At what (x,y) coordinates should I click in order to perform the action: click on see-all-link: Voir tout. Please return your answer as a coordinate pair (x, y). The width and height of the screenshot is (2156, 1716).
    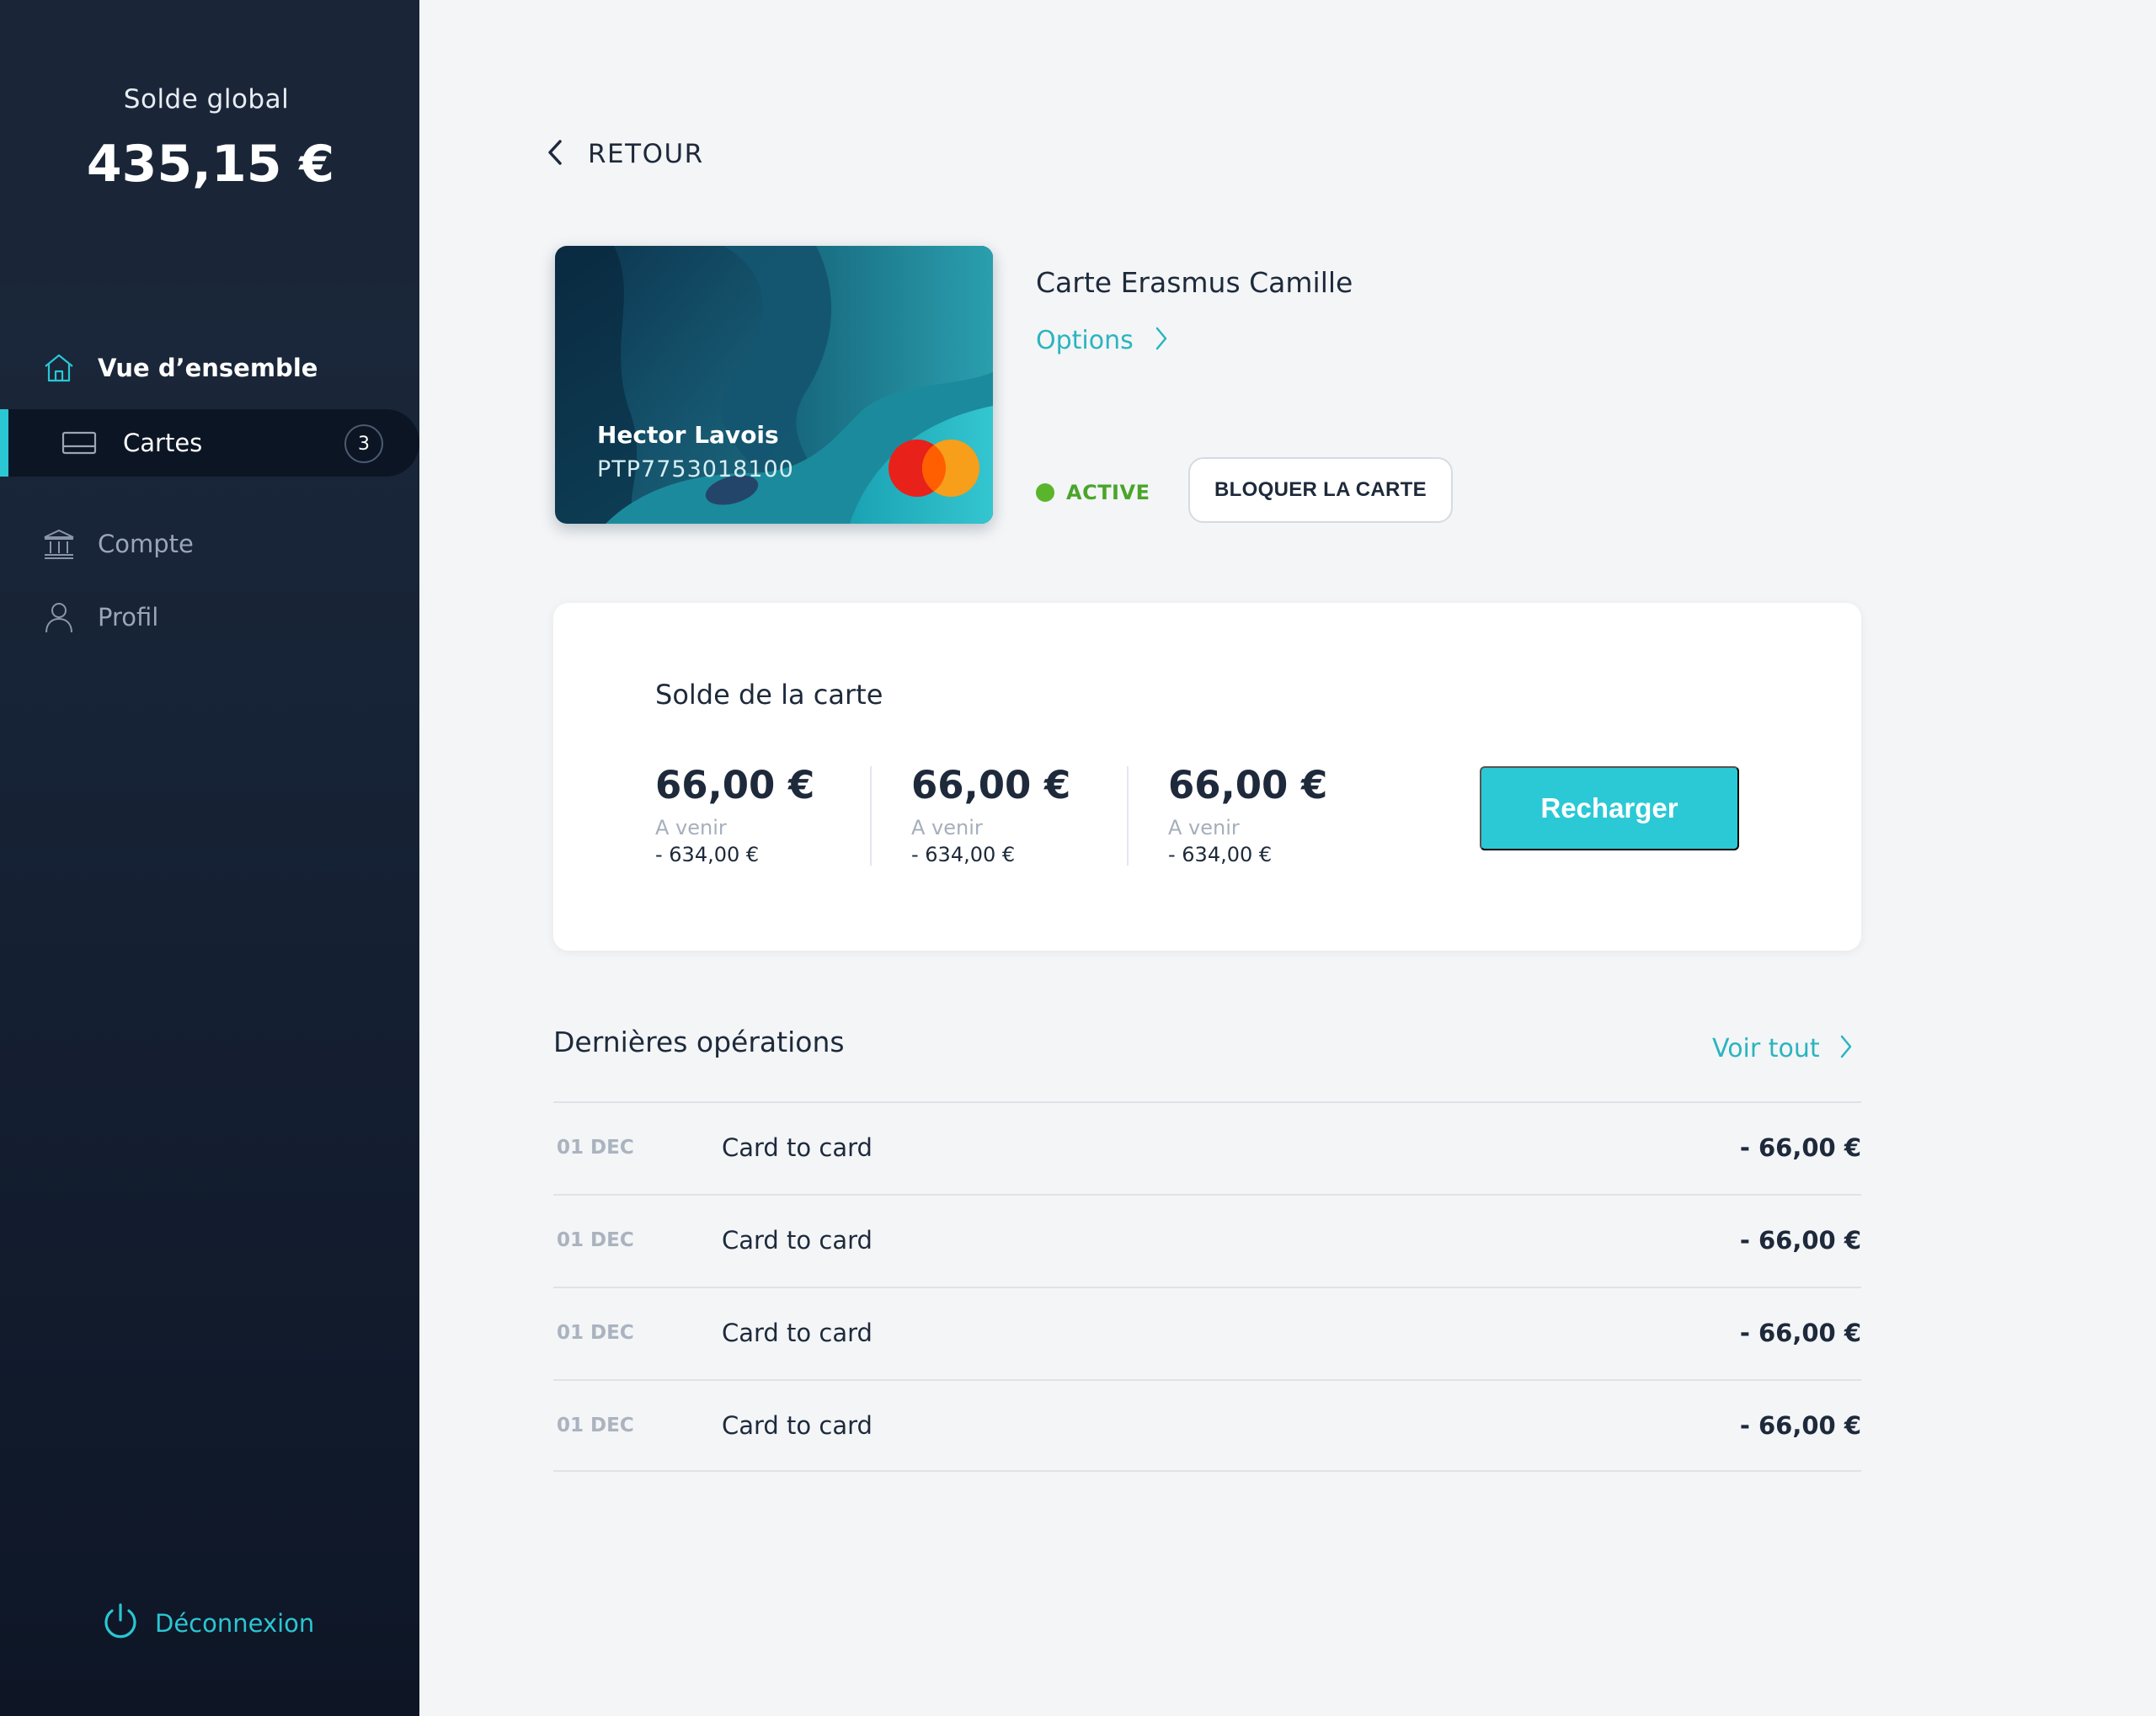
    Looking at the image, I should click on (1782, 1048).